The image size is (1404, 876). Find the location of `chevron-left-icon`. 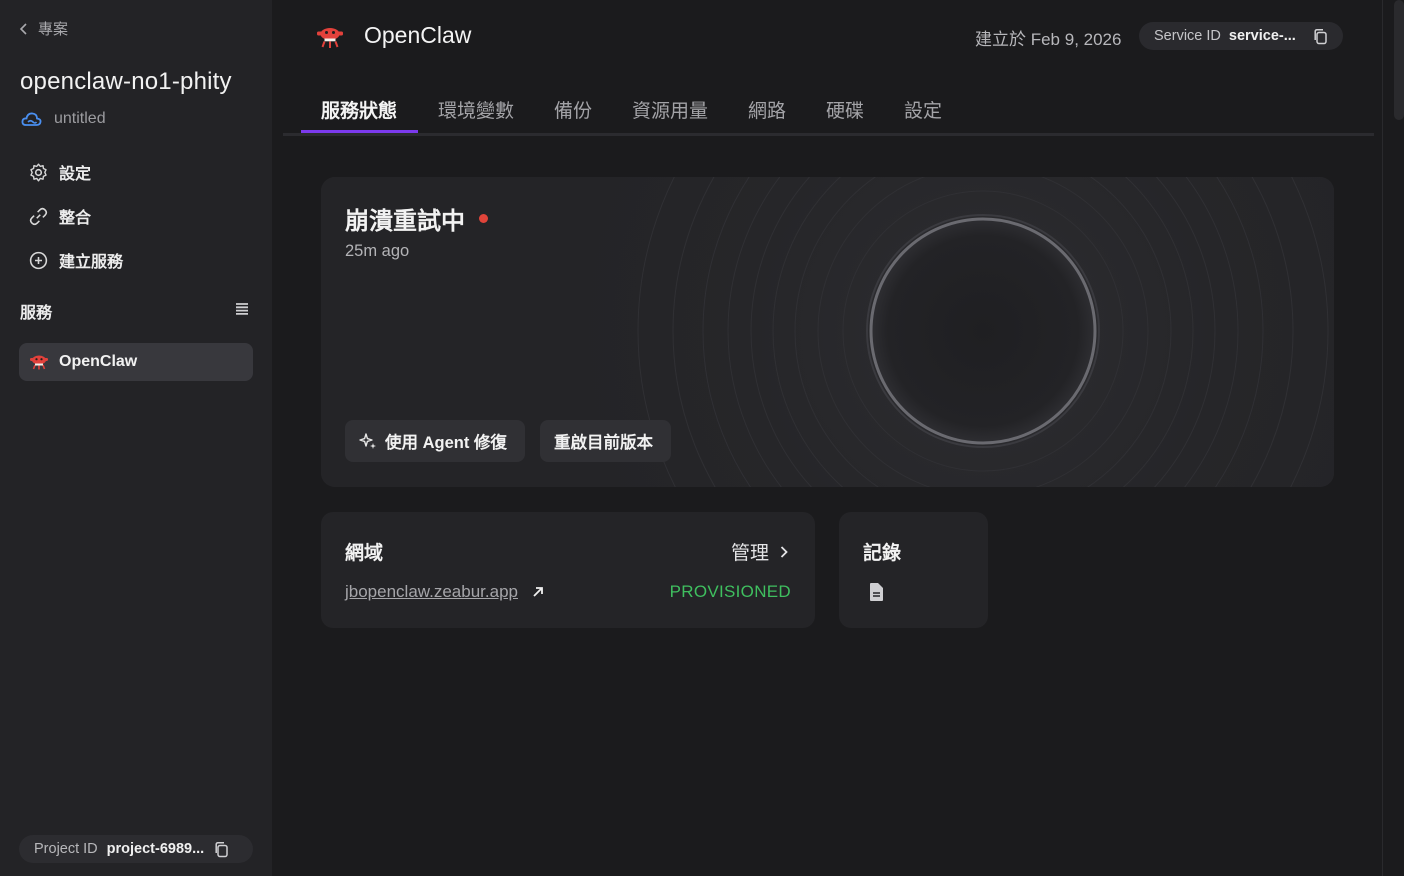

chevron-left-icon is located at coordinates (23, 28).